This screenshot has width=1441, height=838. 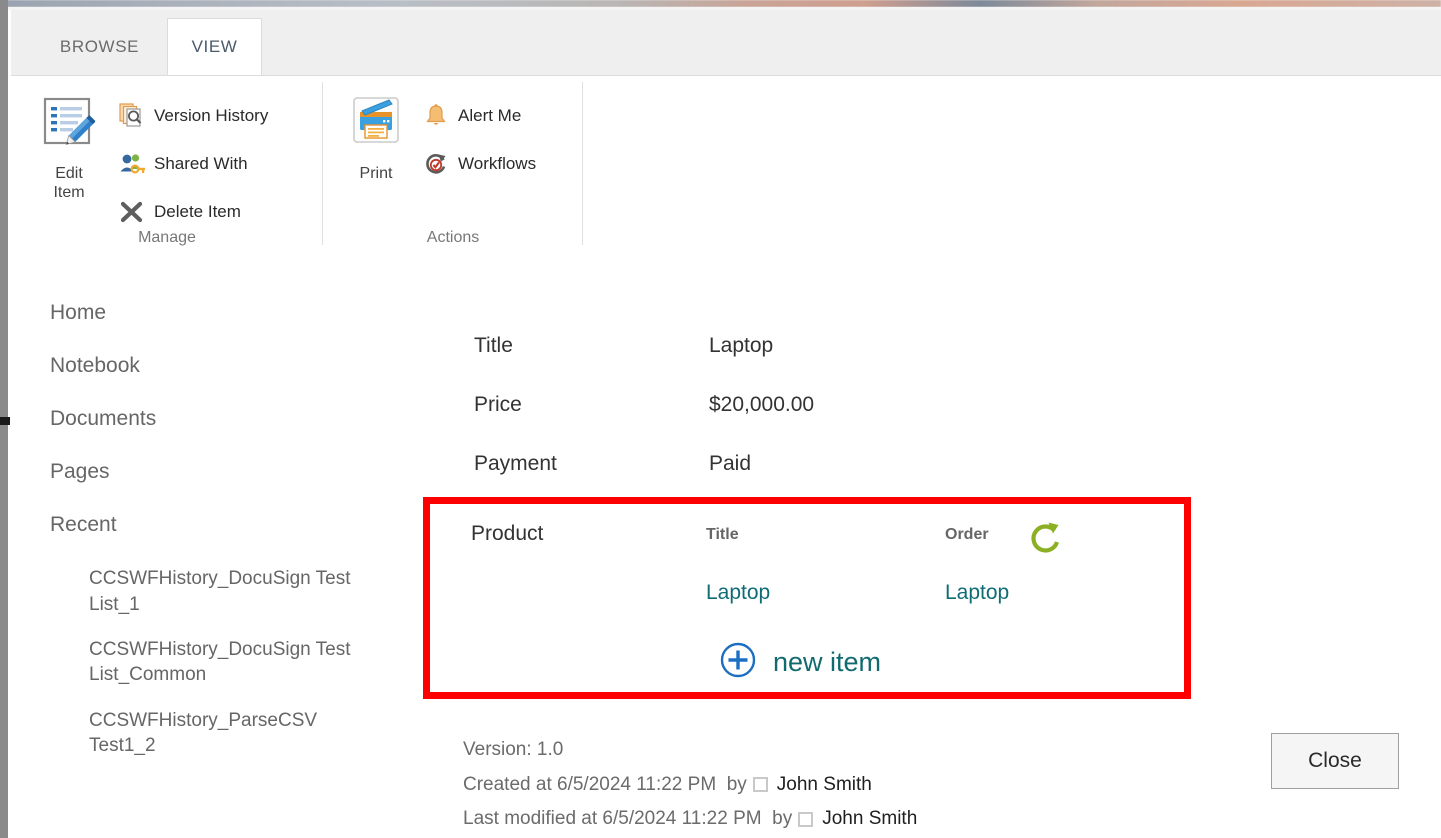 What do you see at coordinates (132, 116) in the screenshot?
I see `version-history-icon` at bounding box center [132, 116].